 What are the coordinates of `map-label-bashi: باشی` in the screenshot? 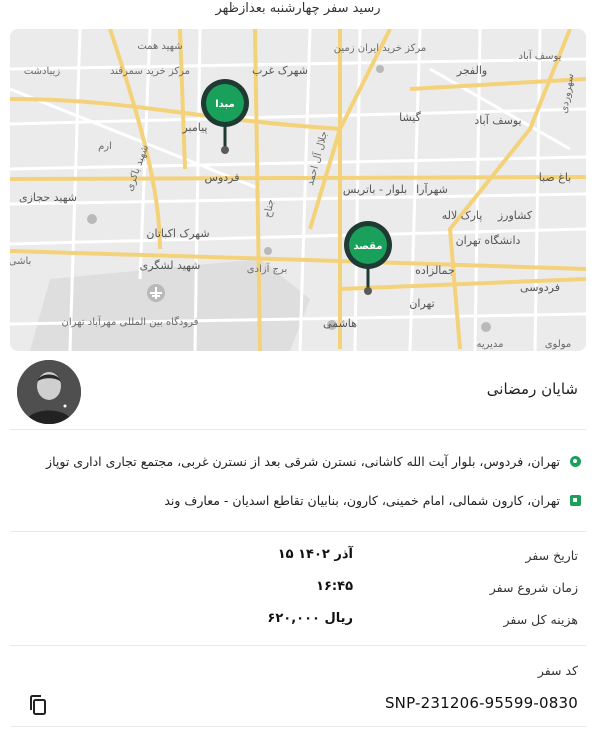 It's located at (20, 261).